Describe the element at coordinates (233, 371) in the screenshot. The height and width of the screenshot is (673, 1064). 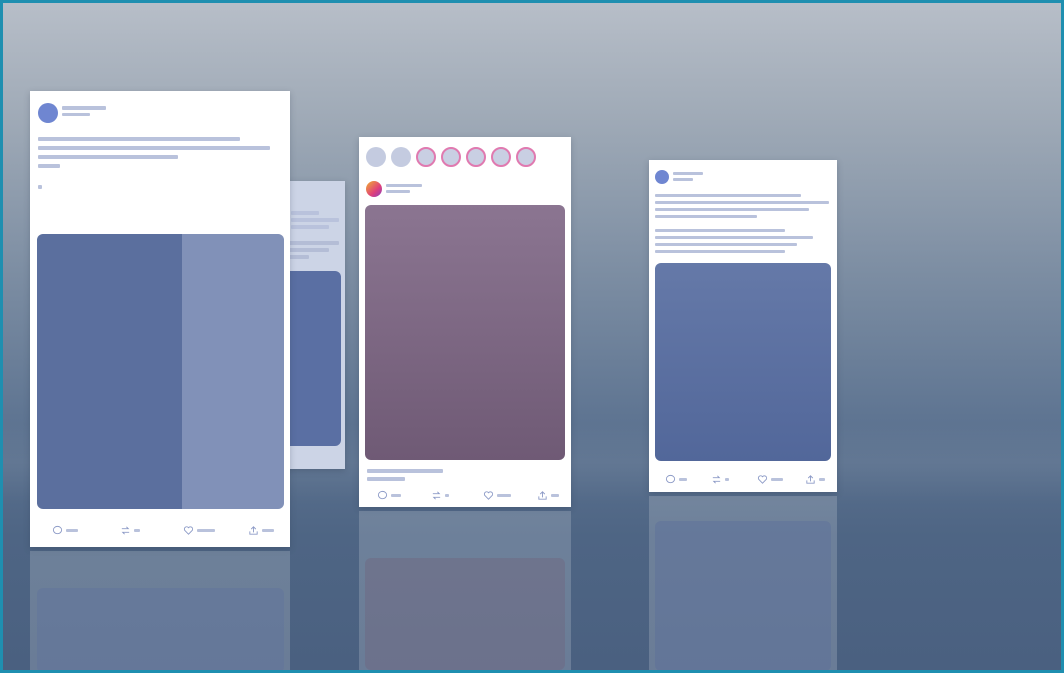
I see `overlap-panel` at that location.